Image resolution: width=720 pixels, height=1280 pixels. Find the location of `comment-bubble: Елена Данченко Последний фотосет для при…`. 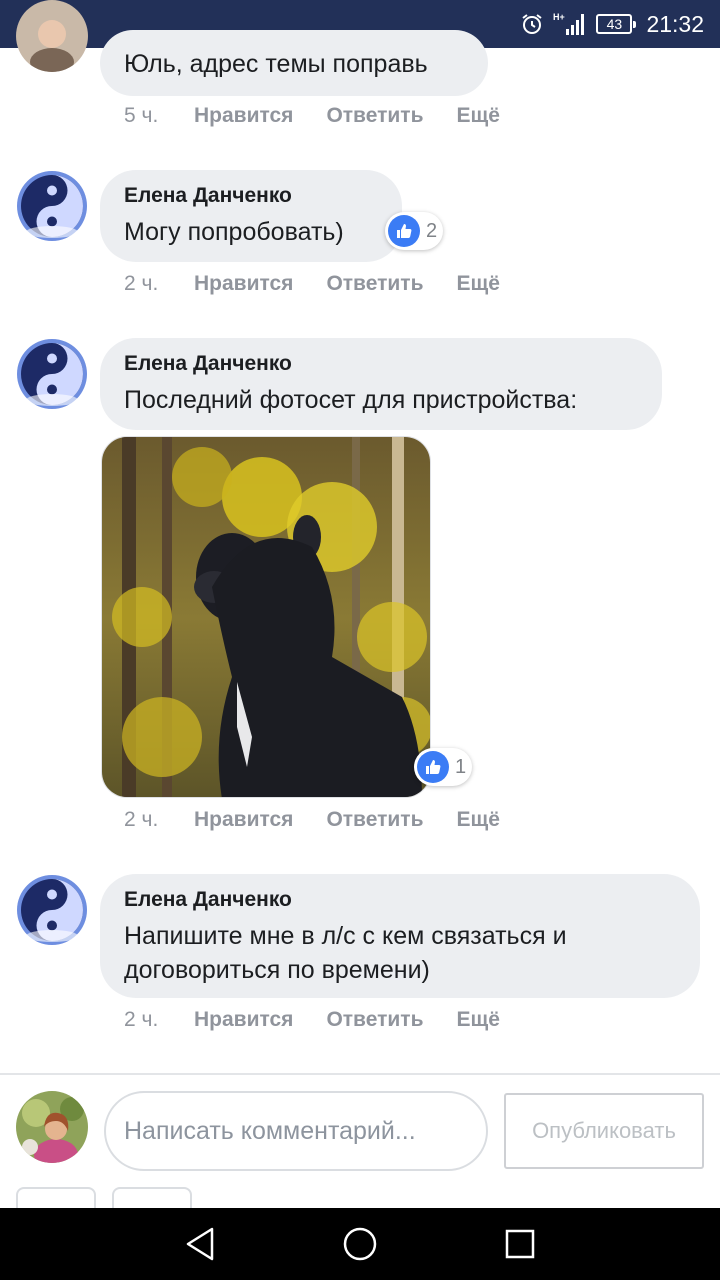

comment-bubble: Елена Данченко Последний фотосет для при… is located at coordinates (381, 384).